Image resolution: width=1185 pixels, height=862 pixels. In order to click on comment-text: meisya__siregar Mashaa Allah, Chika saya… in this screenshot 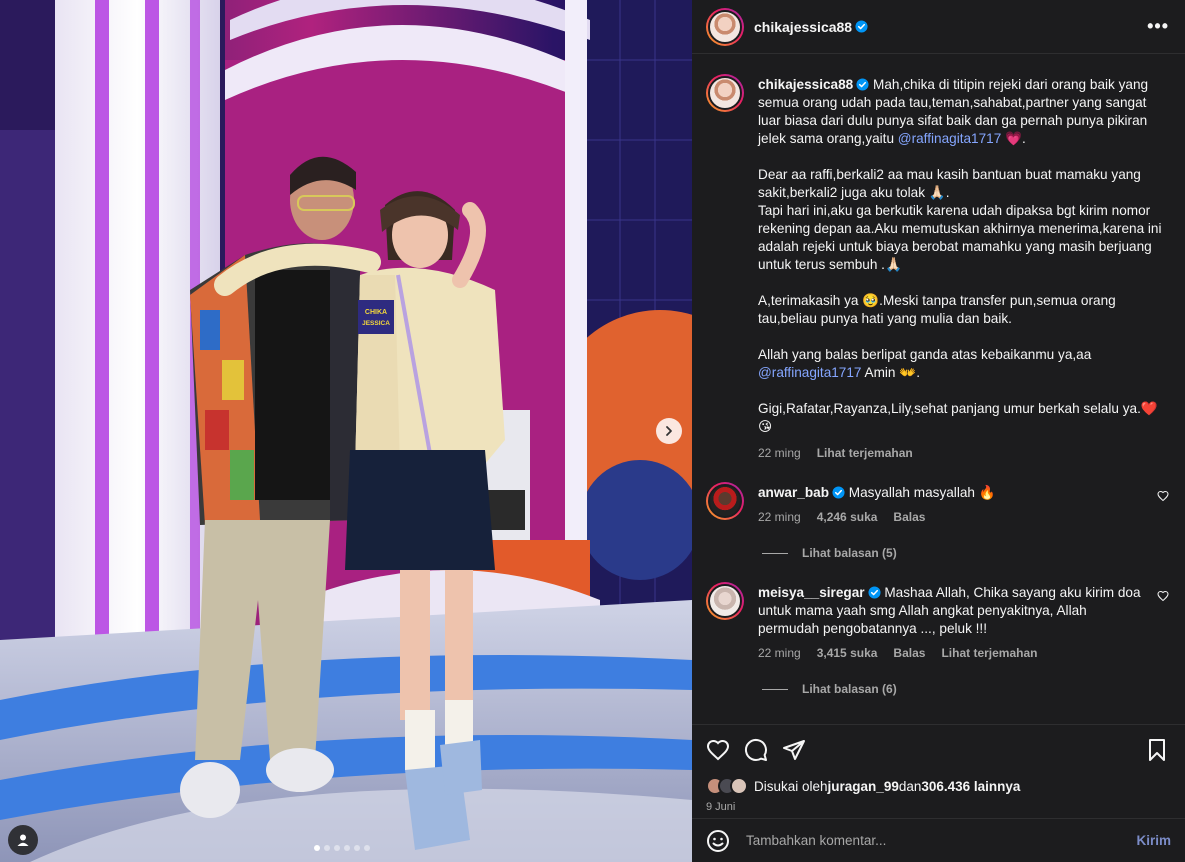, I will do `click(952, 611)`.